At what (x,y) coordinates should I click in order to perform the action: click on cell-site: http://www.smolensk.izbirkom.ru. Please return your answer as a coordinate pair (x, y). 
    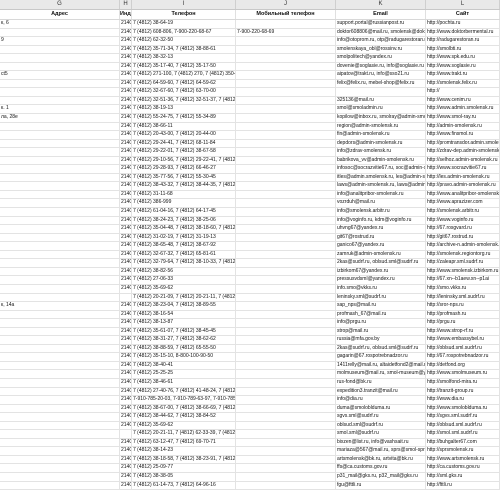
    Looking at the image, I should click on (463, 271).